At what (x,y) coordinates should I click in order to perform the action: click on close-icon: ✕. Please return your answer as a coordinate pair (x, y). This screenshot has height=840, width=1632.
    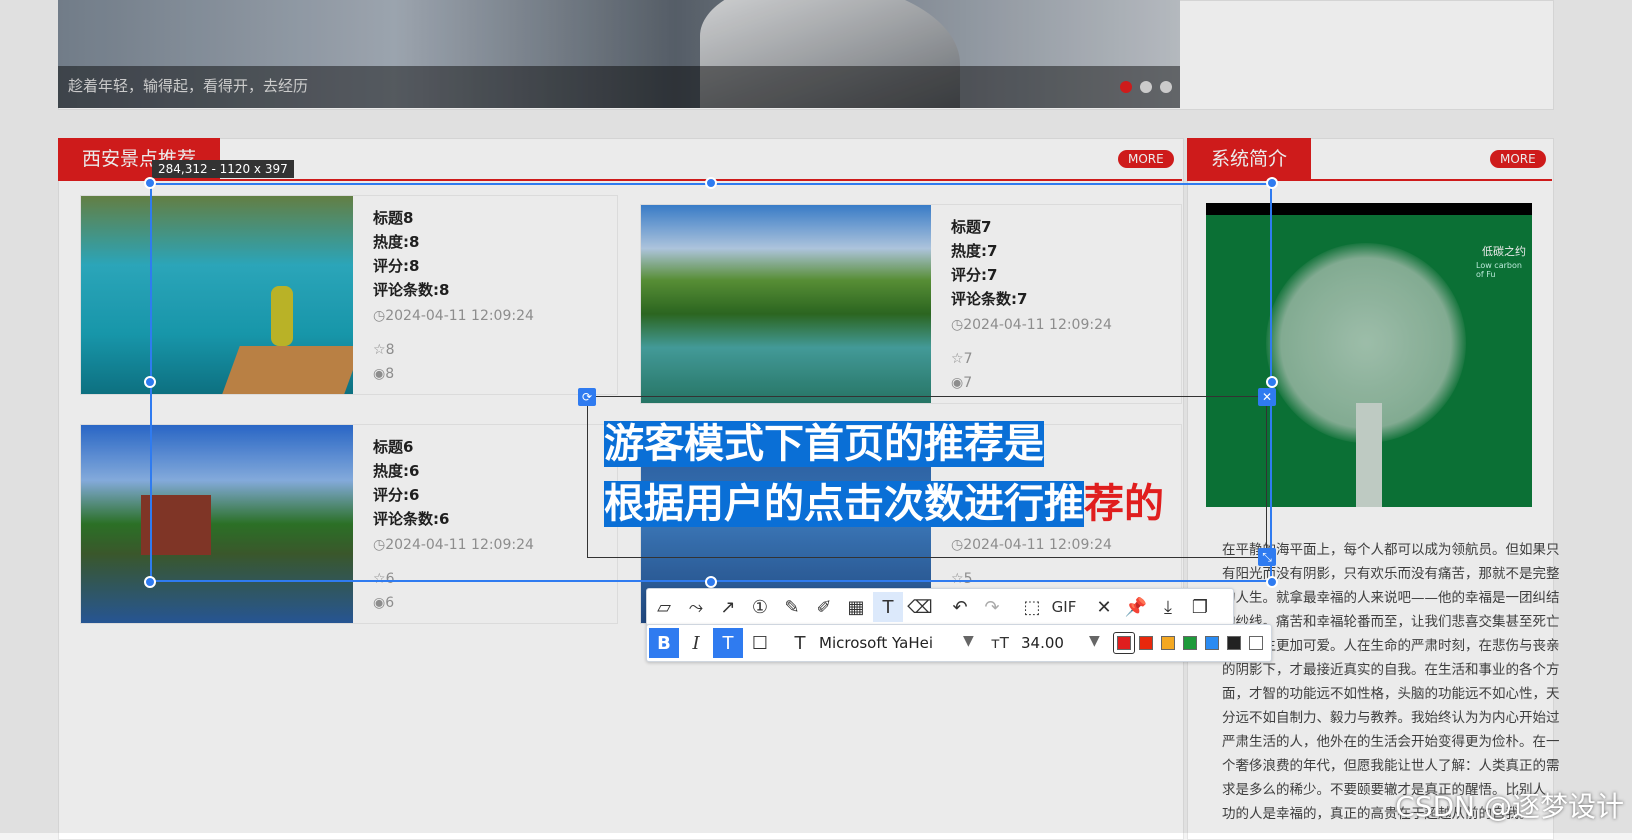
    Looking at the image, I should click on (1267, 397).